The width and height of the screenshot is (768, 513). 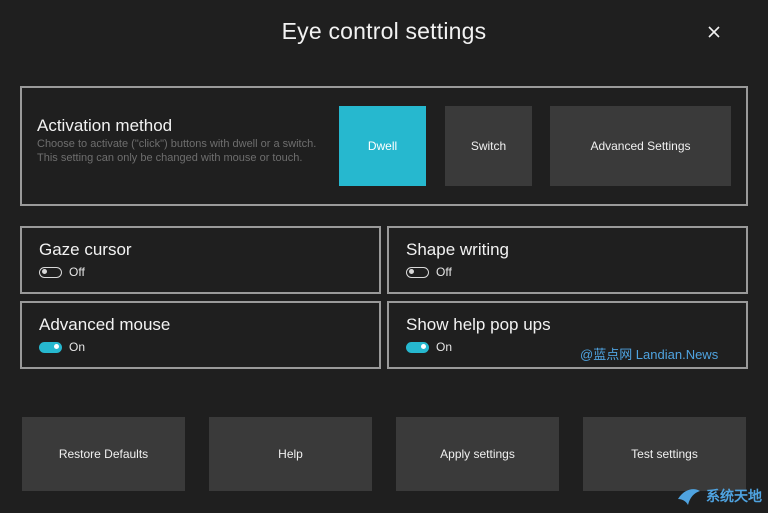 What do you see at coordinates (200, 335) in the screenshot?
I see `advanced-mouse-tile: Advanced mouse On` at bounding box center [200, 335].